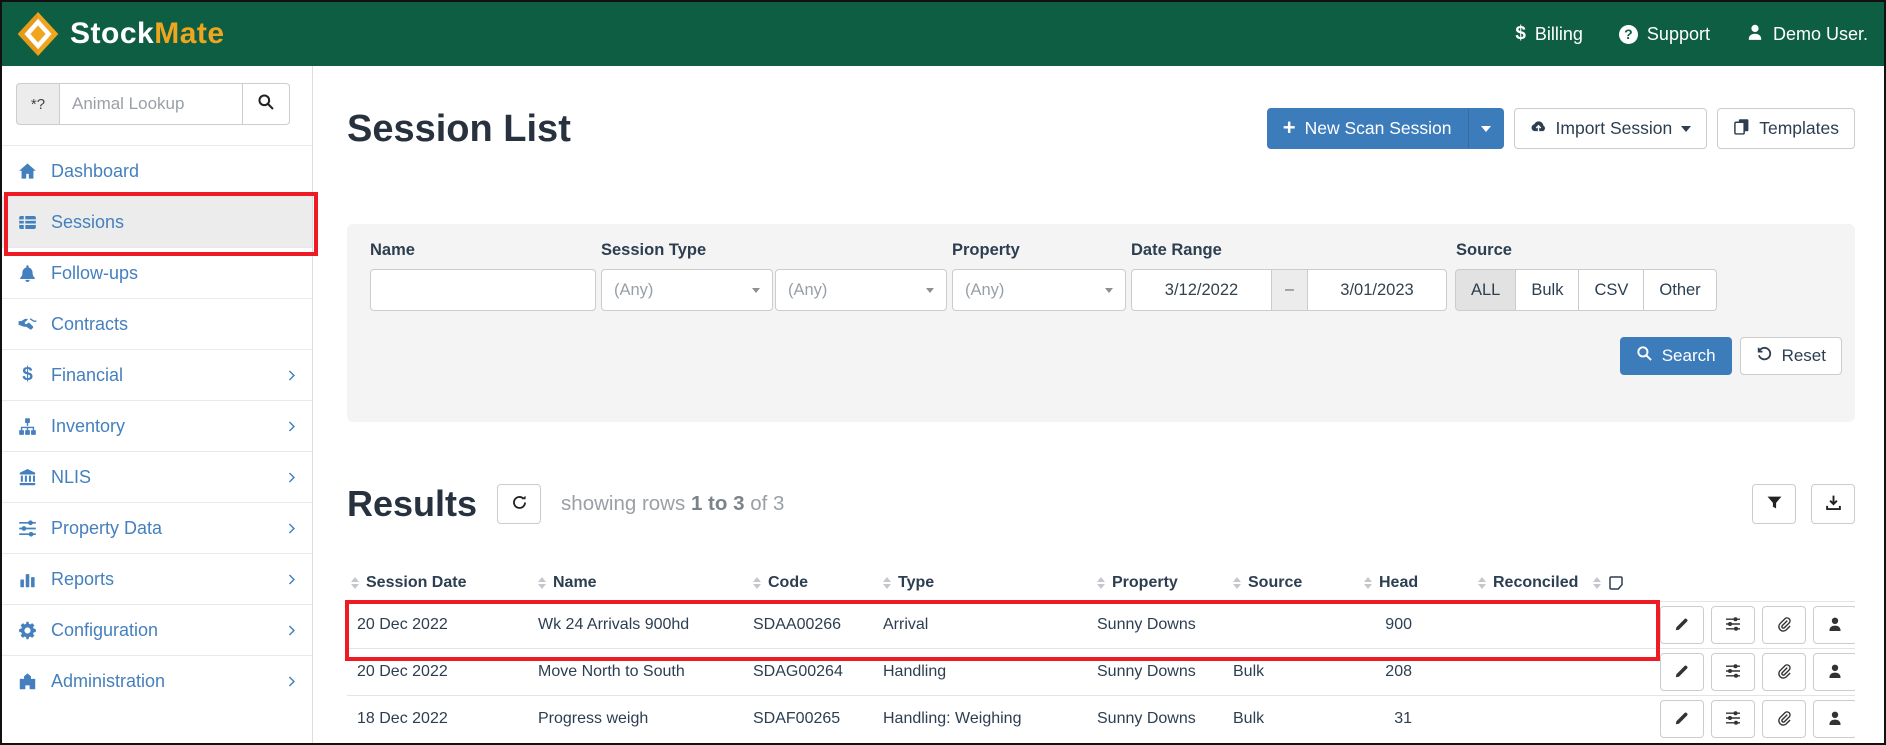 This screenshot has height=745, width=1886. I want to click on property-filter-group: Property (Any), so click(1039, 276).